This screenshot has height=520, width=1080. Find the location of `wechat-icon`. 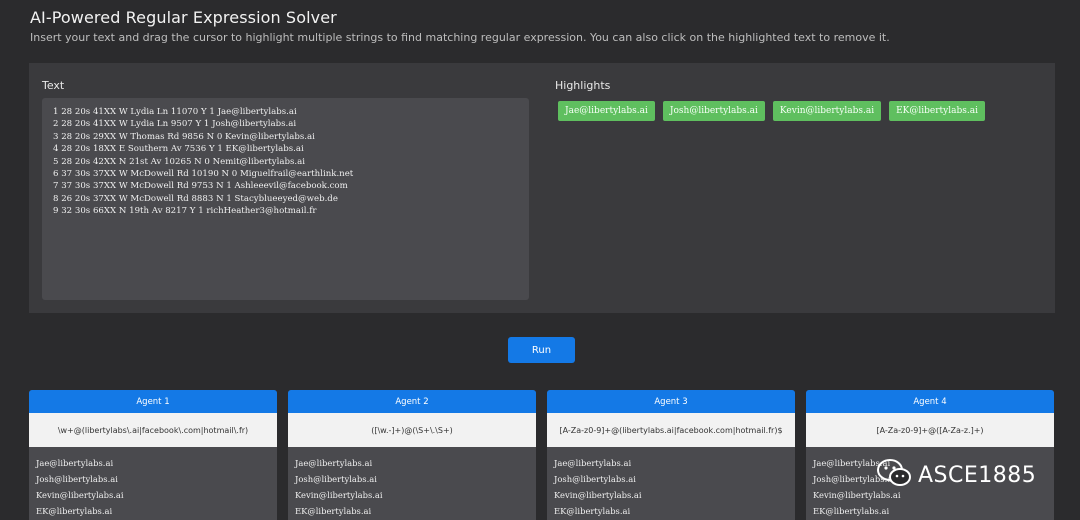

wechat-icon is located at coordinates (894, 475).